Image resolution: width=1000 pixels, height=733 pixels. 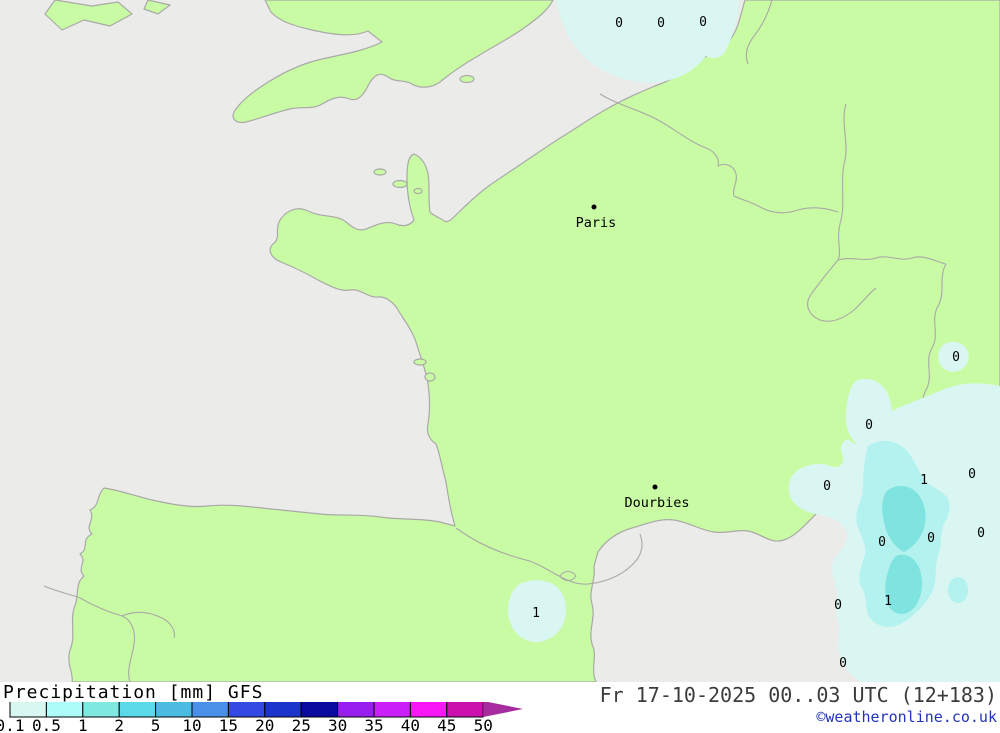 I want to click on legend-tick-label: 35, so click(x=373, y=724).